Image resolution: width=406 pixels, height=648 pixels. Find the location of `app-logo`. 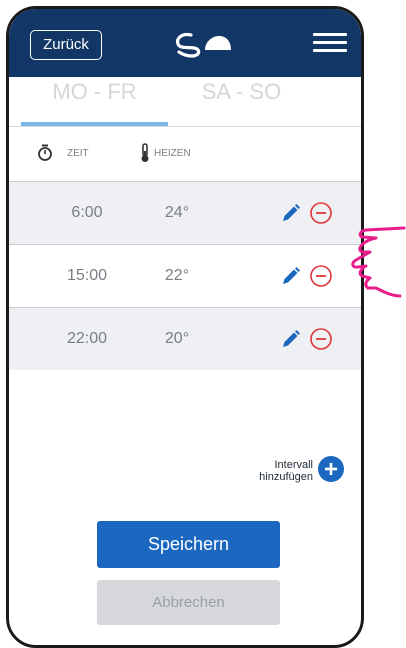

app-logo is located at coordinates (203, 45).